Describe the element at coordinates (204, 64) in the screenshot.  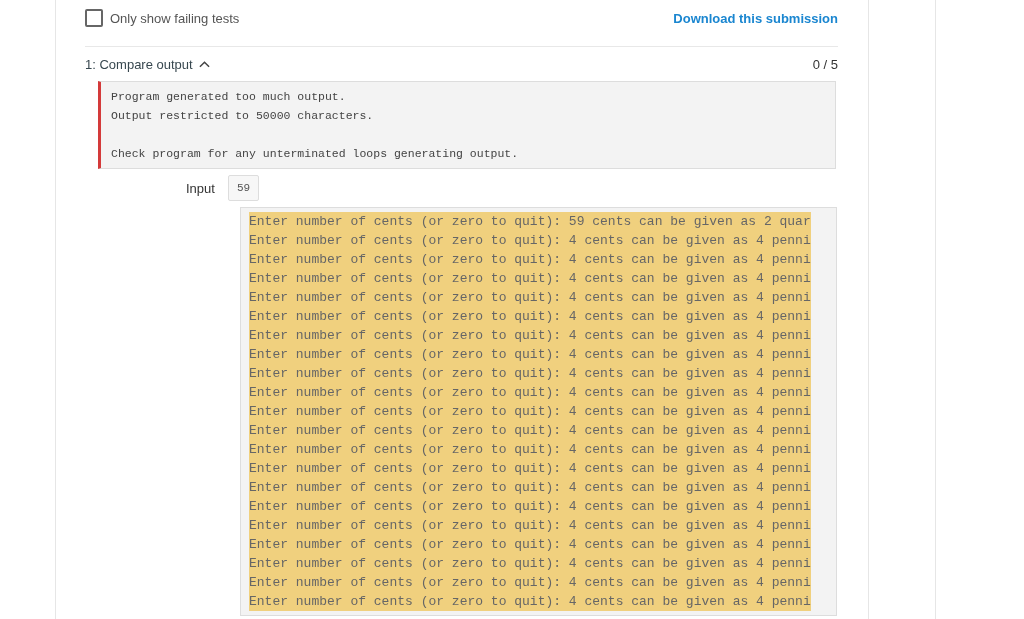
I see `caret-icon` at that location.